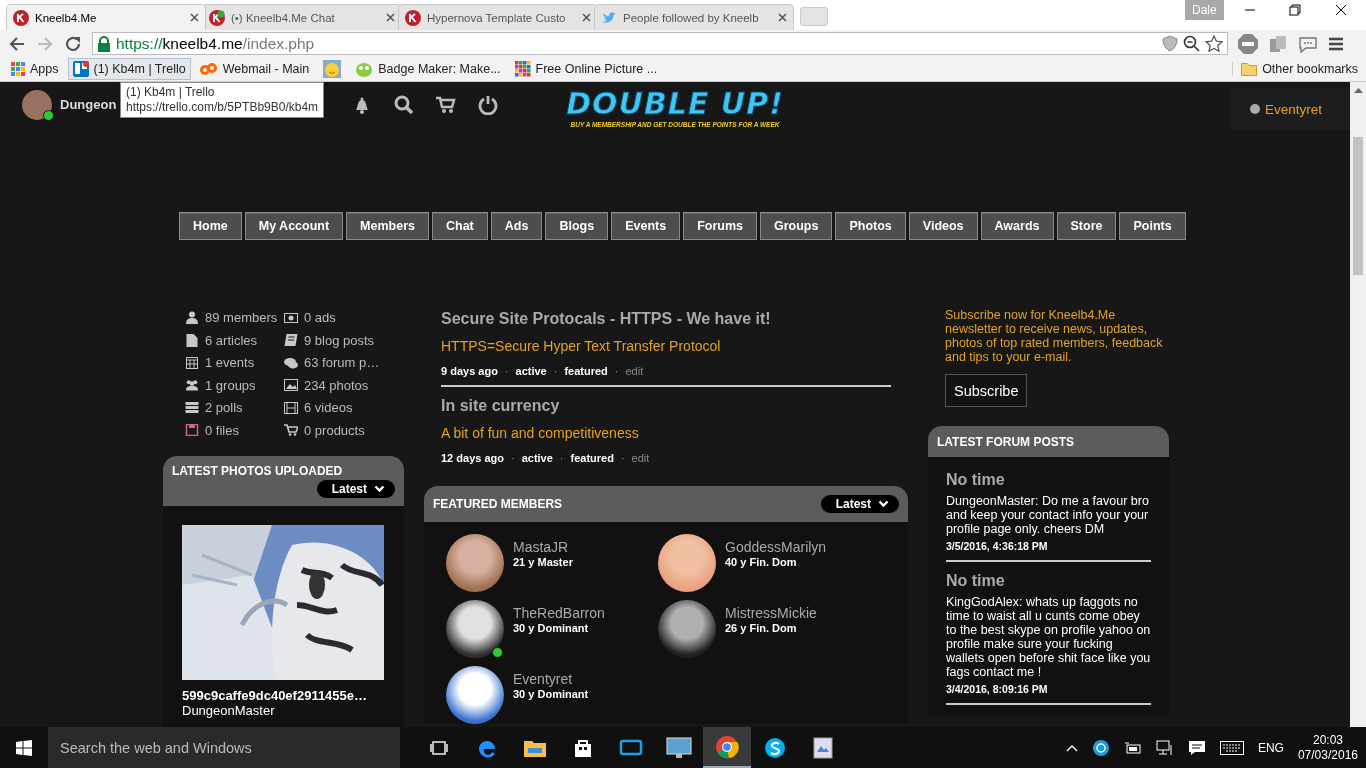 This screenshot has height=768, width=1366. Describe the element at coordinates (1248, 43) in the screenshot. I see `stop-sign-icon` at that location.